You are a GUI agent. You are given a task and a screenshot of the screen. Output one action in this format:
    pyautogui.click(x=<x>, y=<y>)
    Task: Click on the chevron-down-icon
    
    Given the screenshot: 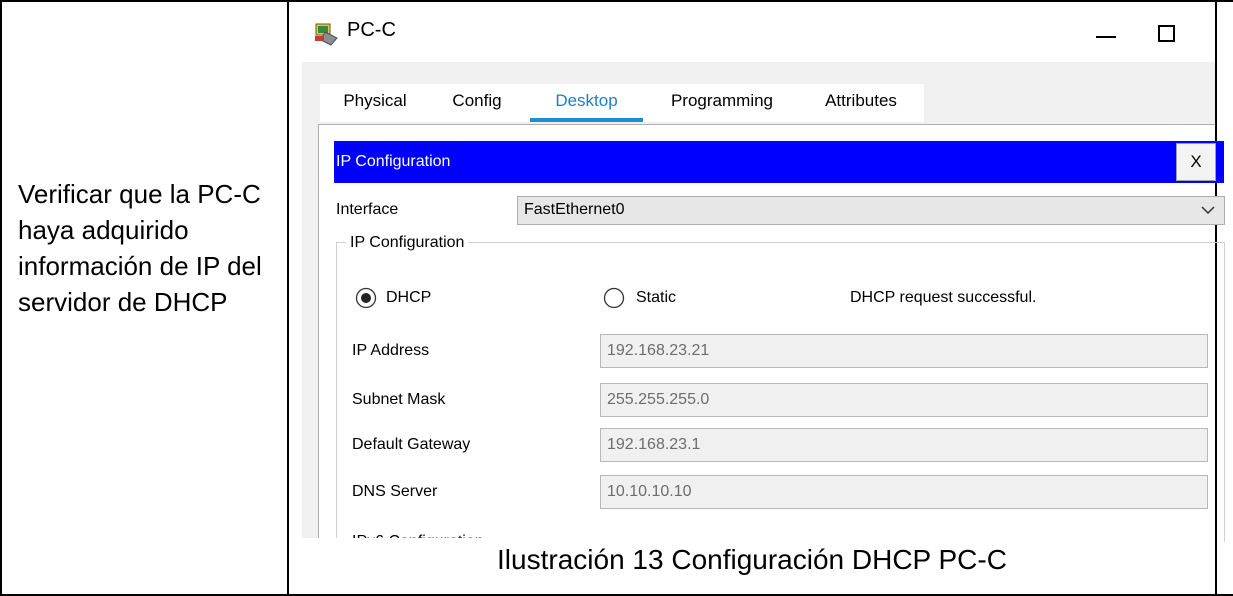 What is the action you would take?
    pyautogui.click(x=1208, y=210)
    